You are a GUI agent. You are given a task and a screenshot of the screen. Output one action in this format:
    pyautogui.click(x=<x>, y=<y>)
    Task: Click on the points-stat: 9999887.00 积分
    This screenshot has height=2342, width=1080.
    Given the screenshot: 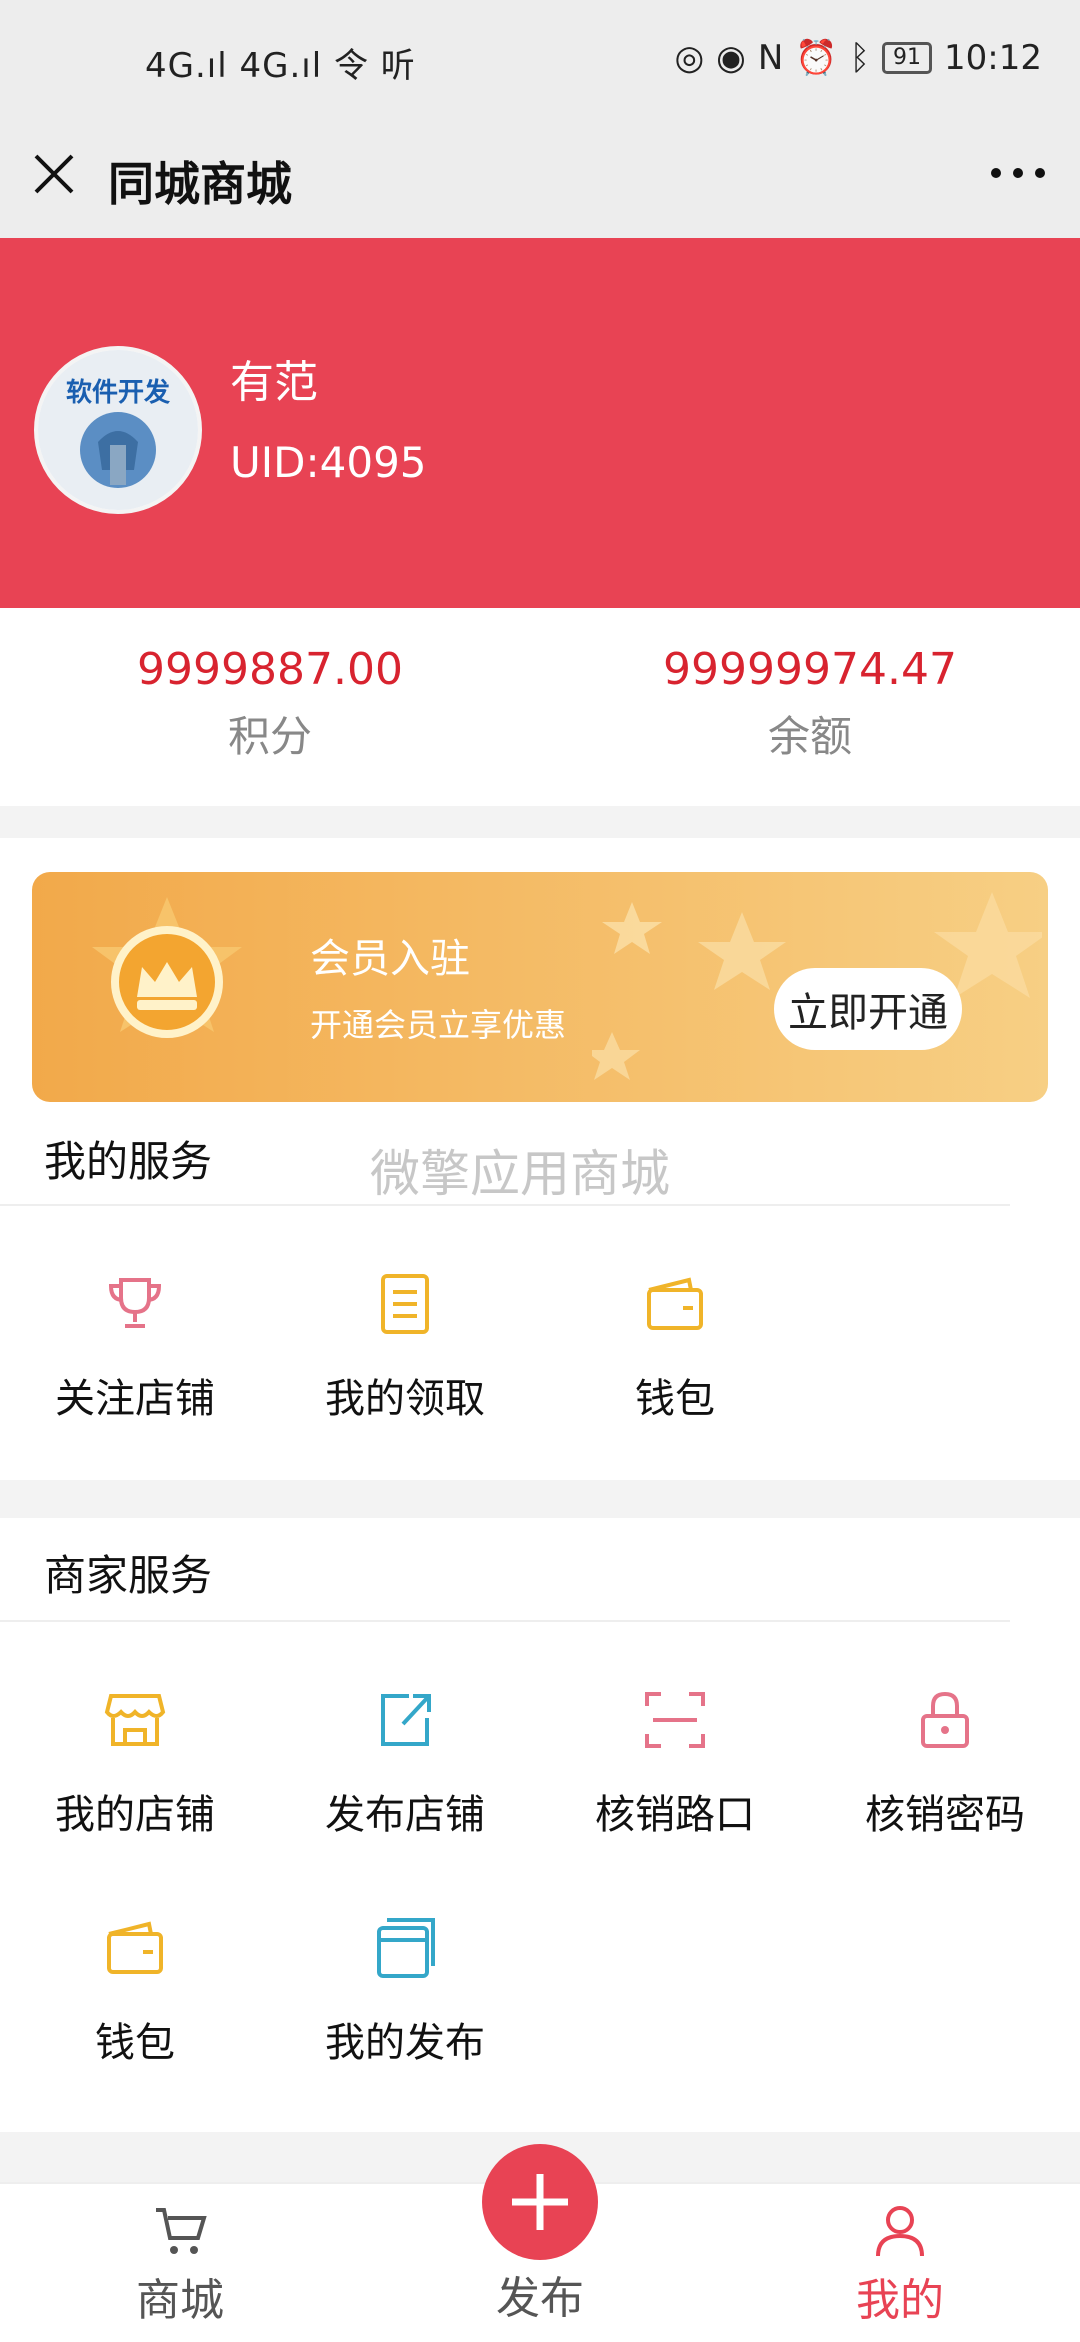 What is the action you would take?
    pyautogui.click(x=270, y=704)
    